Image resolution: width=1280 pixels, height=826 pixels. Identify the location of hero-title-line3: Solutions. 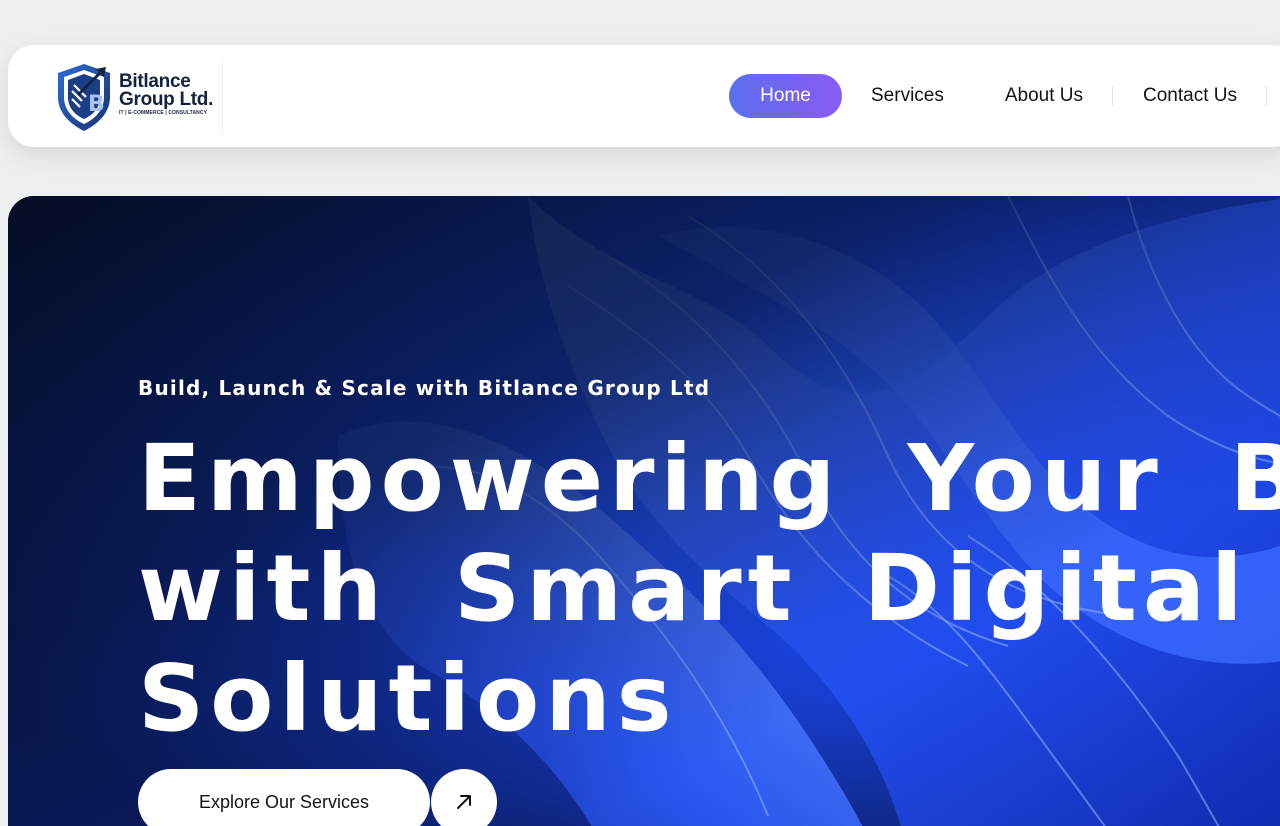
(408, 698).